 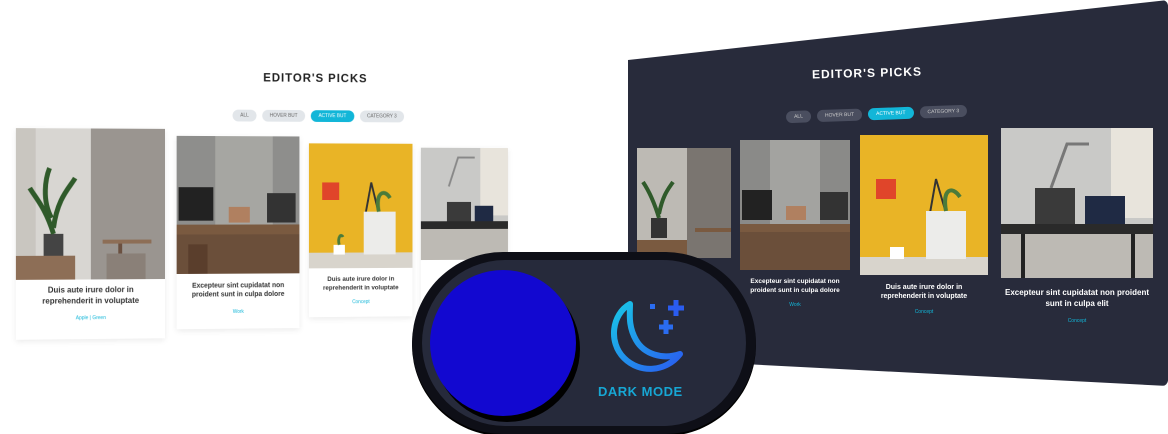 I want to click on dark-desk-photo, so click(x=795, y=205).